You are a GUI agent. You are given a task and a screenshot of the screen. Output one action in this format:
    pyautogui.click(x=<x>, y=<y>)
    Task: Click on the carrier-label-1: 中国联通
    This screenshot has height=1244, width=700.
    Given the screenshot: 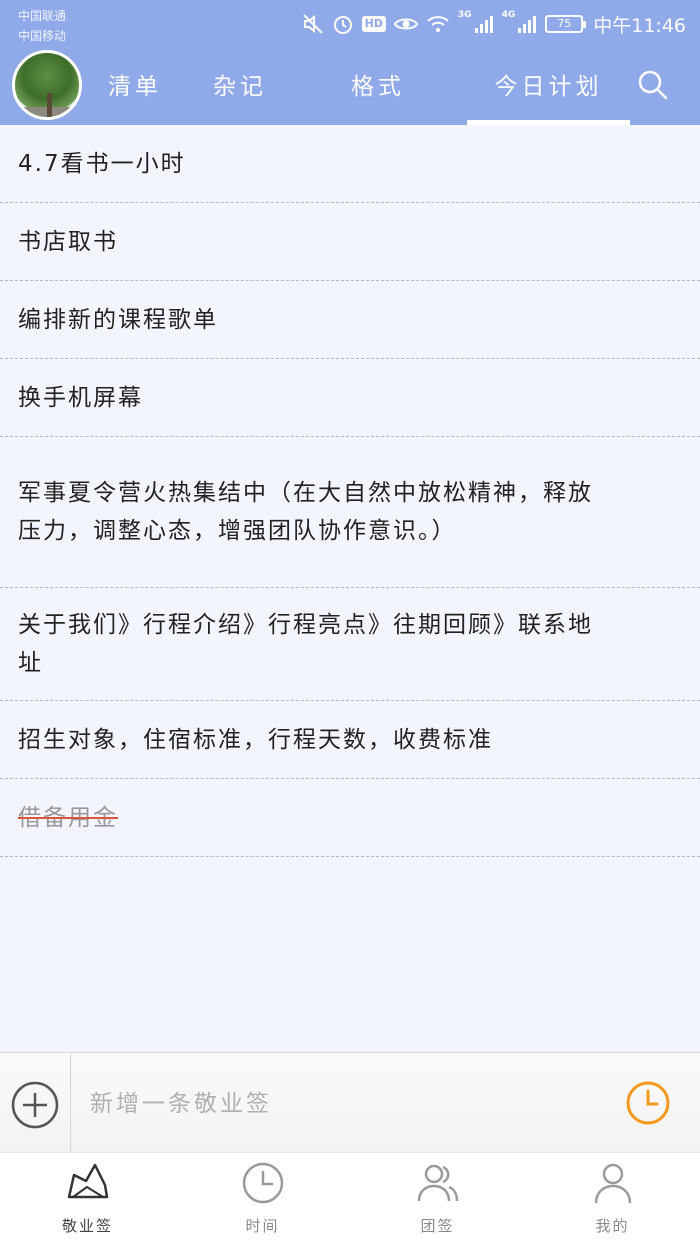 What is the action you would take?
    pyautogui.click(x=42, y=16)
    